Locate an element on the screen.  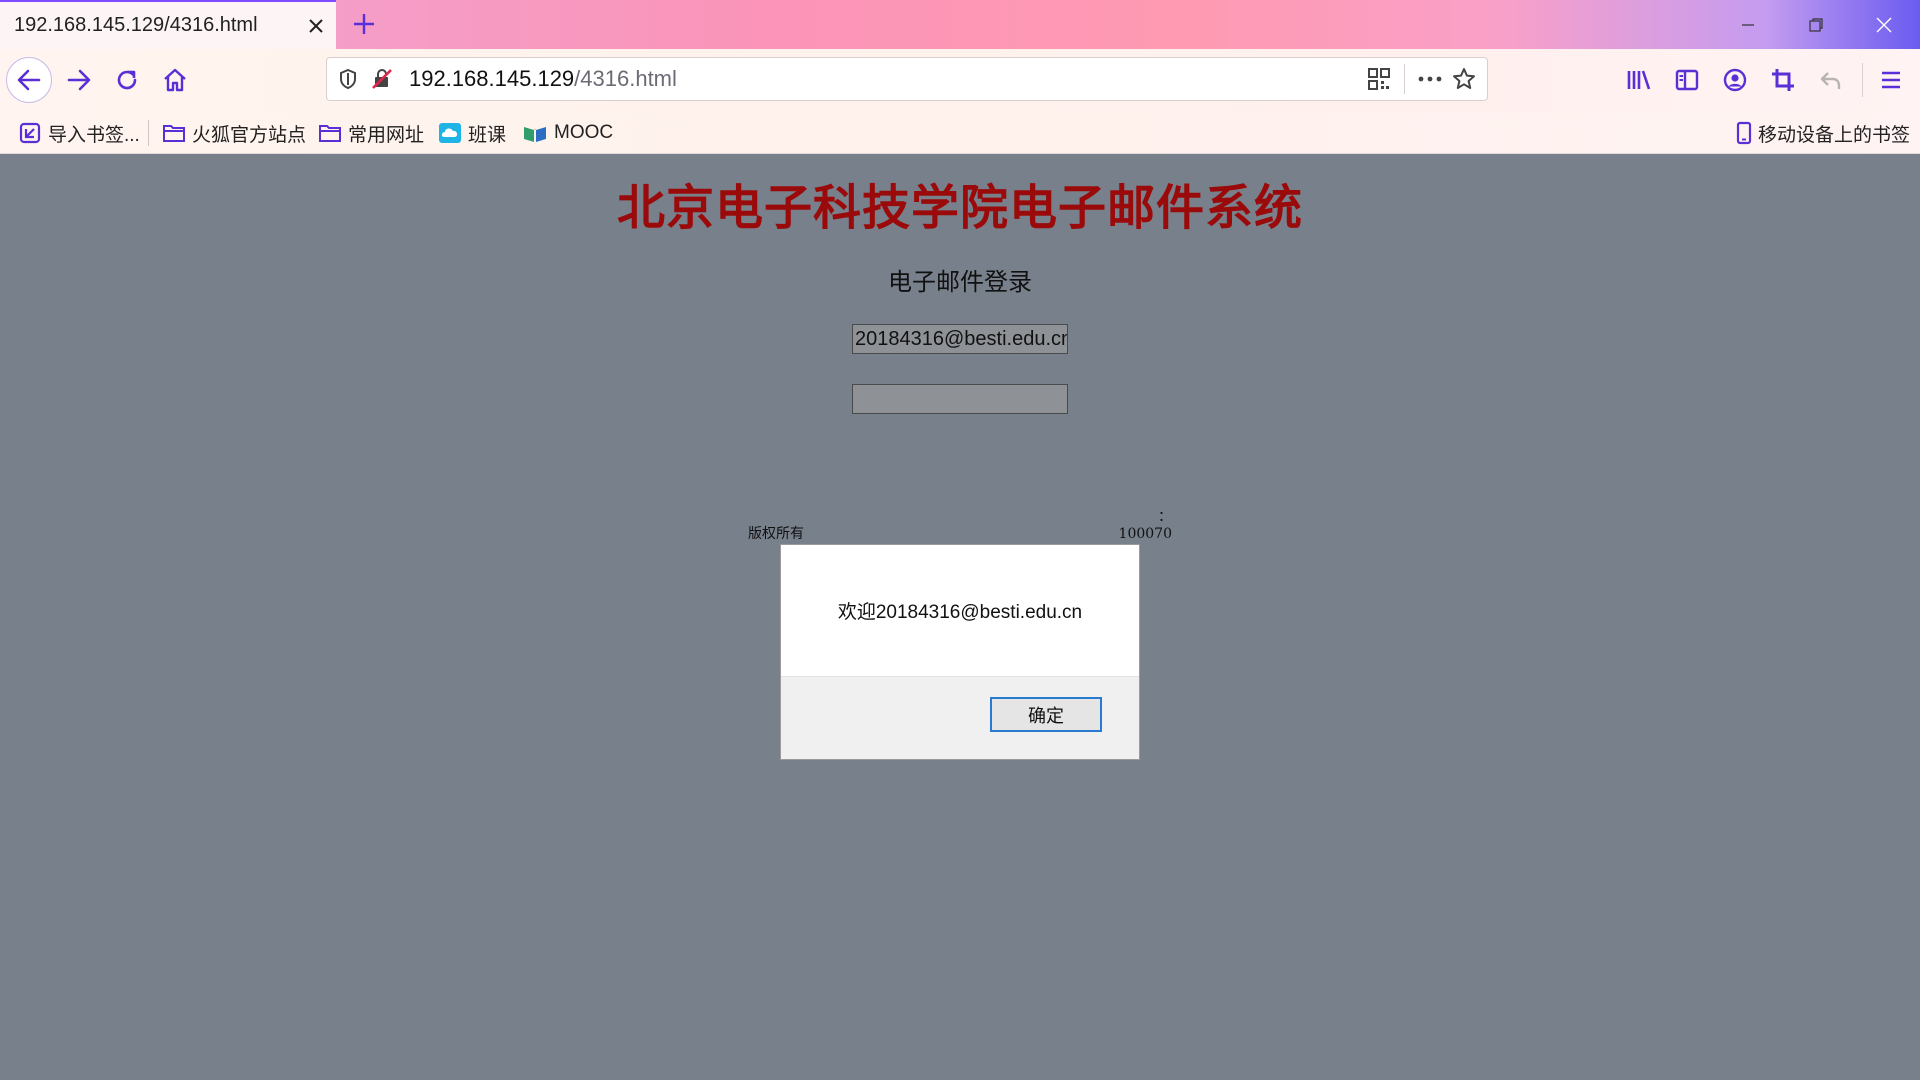
alert-dialog: 欢迎20184316@besti.edu.cn 确定 is located at coordinates (960, 652).